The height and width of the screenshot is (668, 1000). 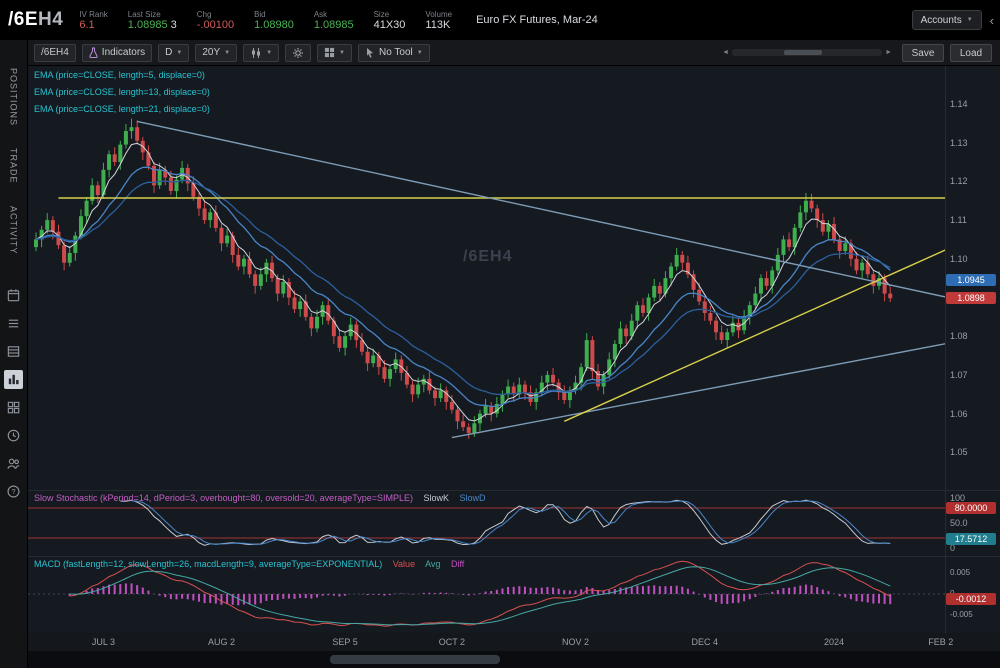 What do you see at coordinates (221, 642) in the screenshot?
I see `time-label: AUG 2` at bounding box center [221, 642].